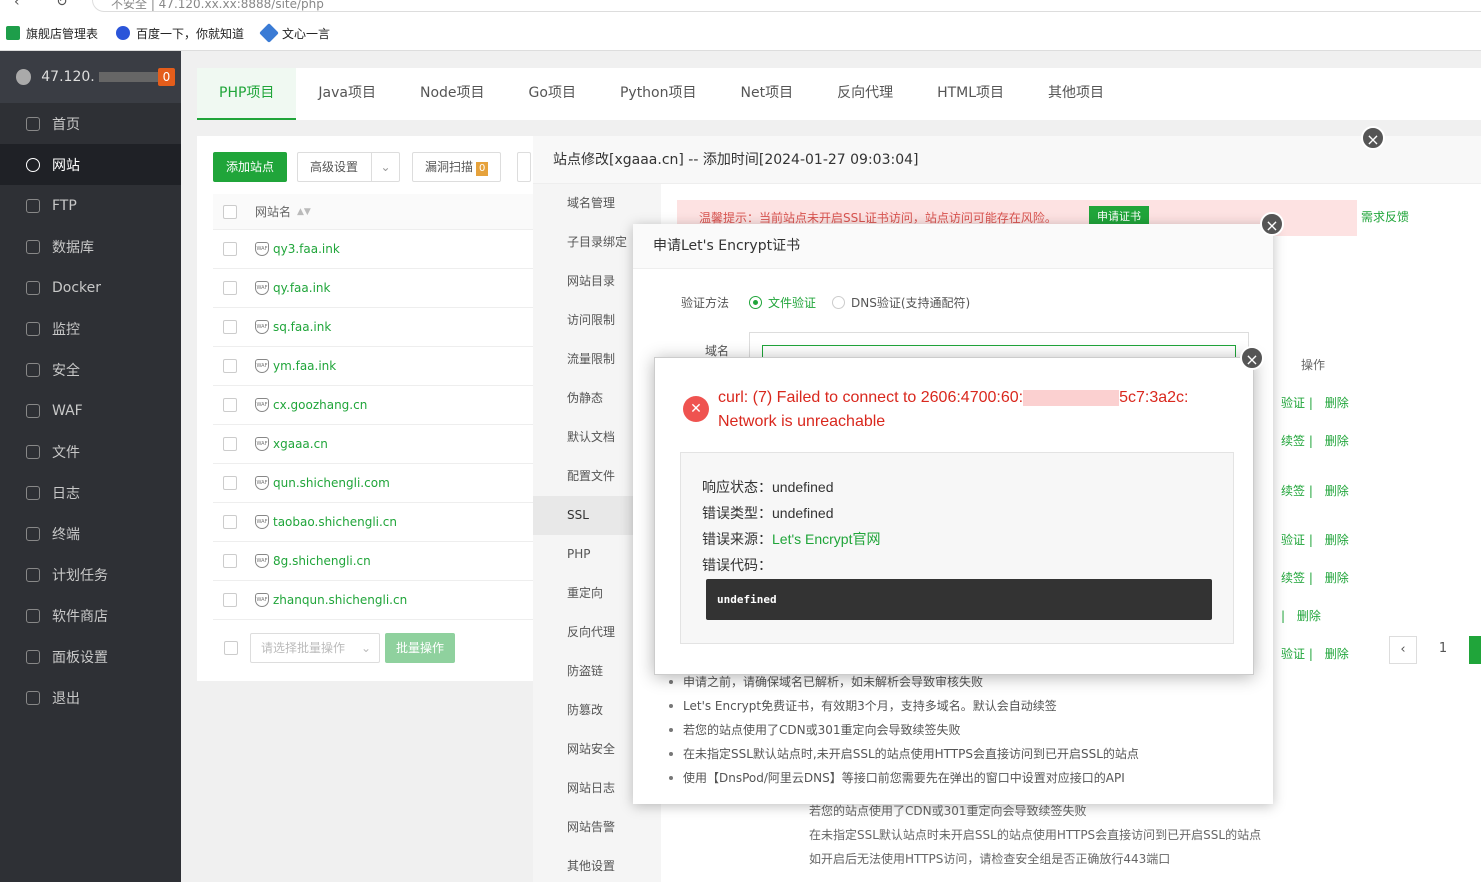 The height and width of the screenshot is (882, 1481). Describe the element at coordinates (62, 5) in the screenshot. I see `reload-icon: ↻` at that location.